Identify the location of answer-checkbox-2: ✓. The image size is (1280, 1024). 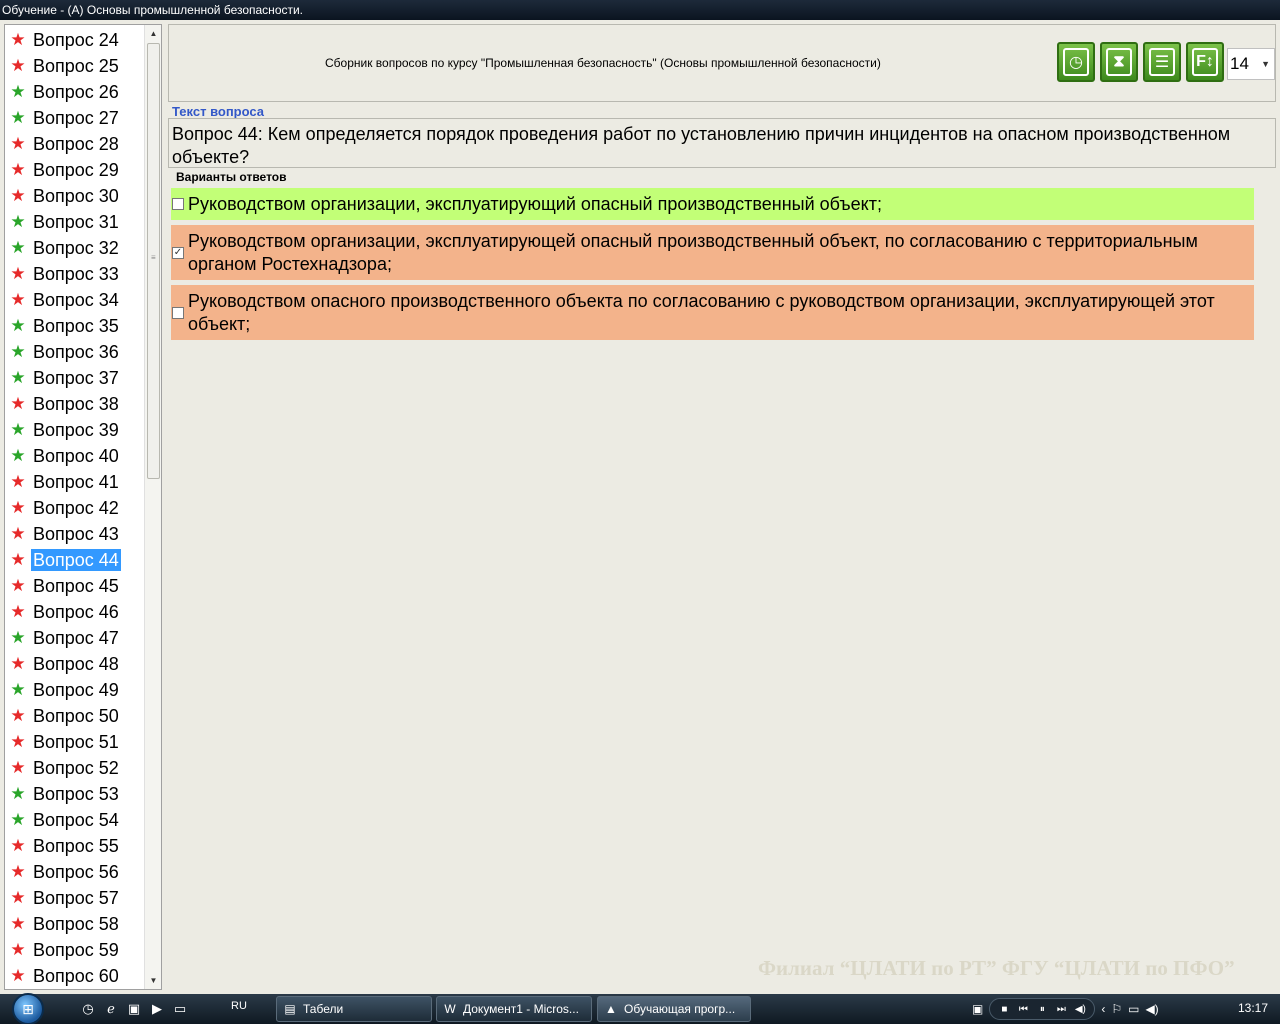
(178, 252).